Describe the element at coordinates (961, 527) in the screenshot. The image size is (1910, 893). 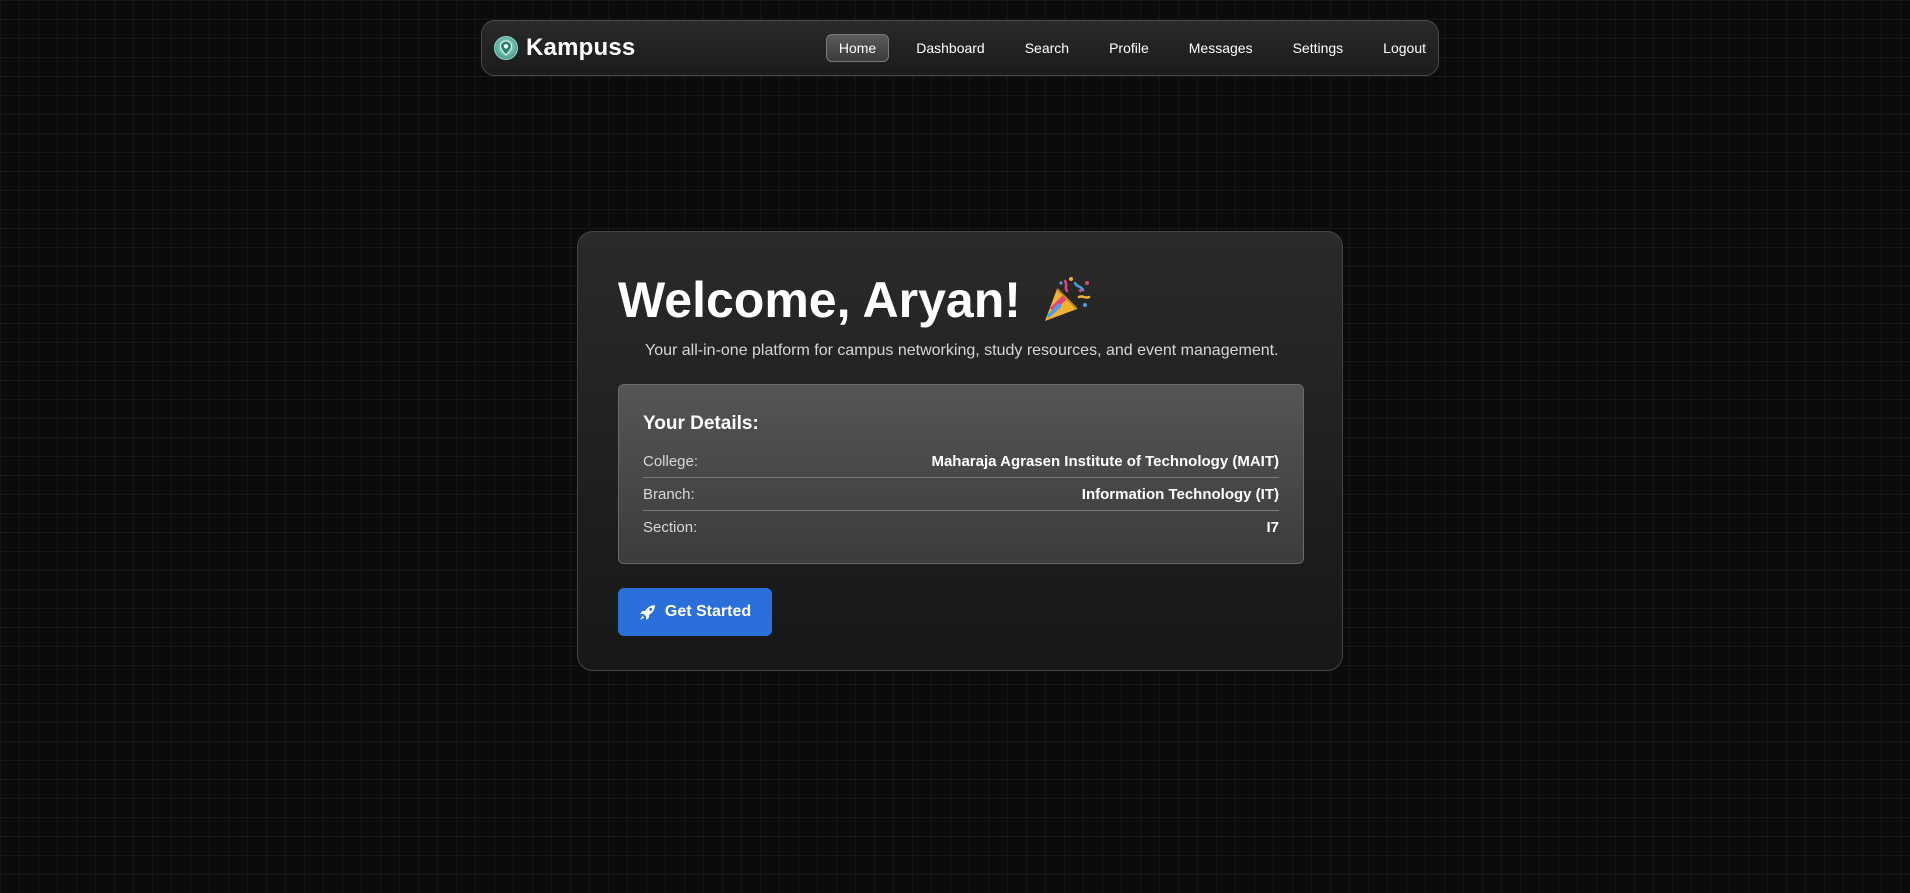
I see `detail-row-section: Section: I7` at that location.